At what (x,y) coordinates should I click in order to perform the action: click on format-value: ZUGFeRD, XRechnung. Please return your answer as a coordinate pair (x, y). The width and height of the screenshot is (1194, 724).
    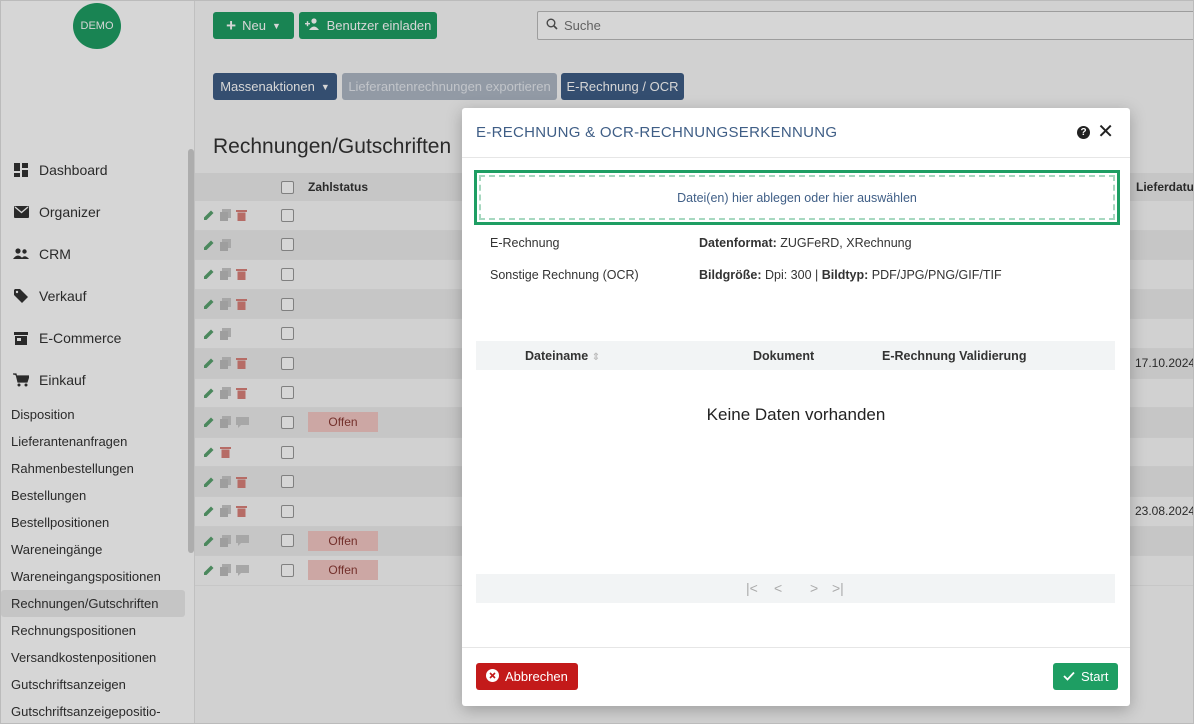
    Looking at the image, I should click on (844, 243).